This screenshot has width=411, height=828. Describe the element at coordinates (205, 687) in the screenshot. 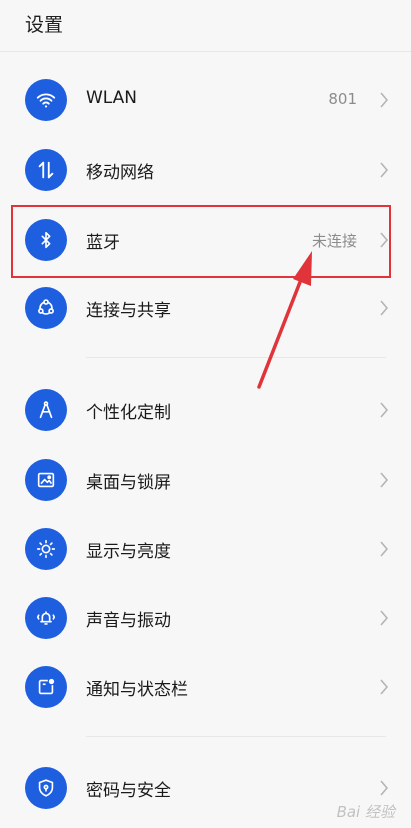

I see `settings-row-notification-statusbar: 通知与状态栏` at that location.